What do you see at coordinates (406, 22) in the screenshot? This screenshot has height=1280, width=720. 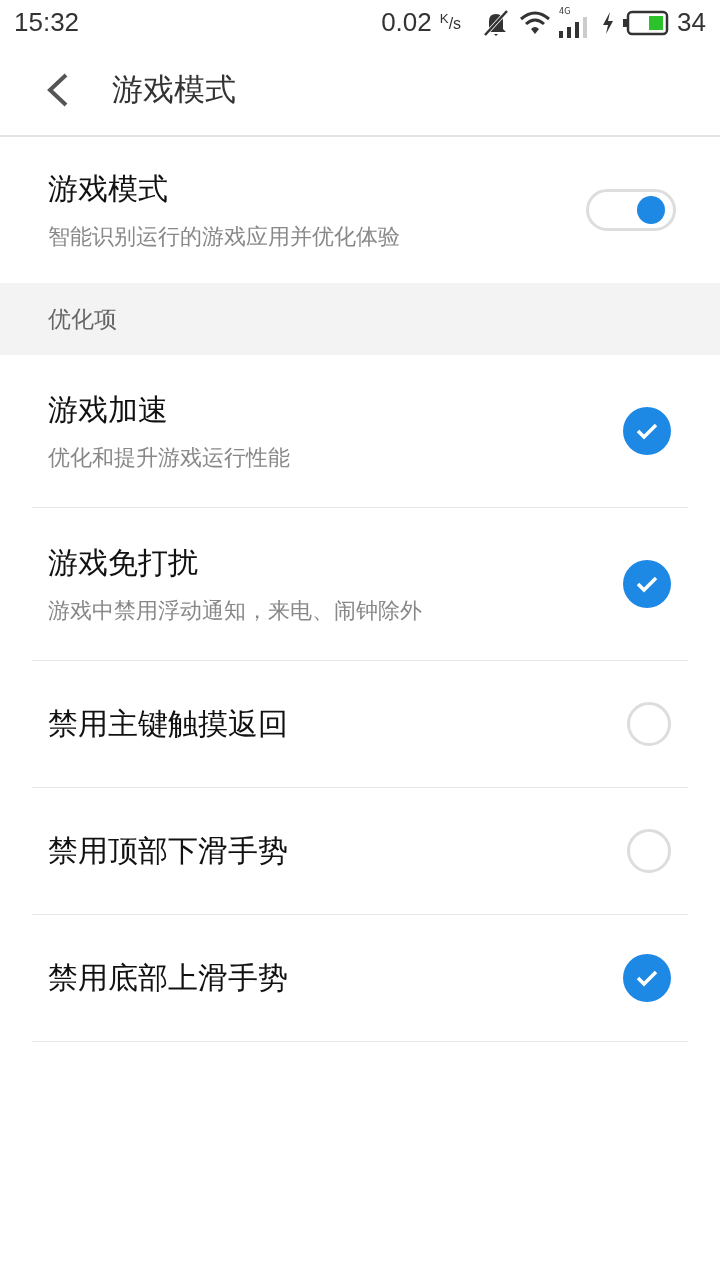 I see `network-speed: 0.02` at bounding box center [406, 22].